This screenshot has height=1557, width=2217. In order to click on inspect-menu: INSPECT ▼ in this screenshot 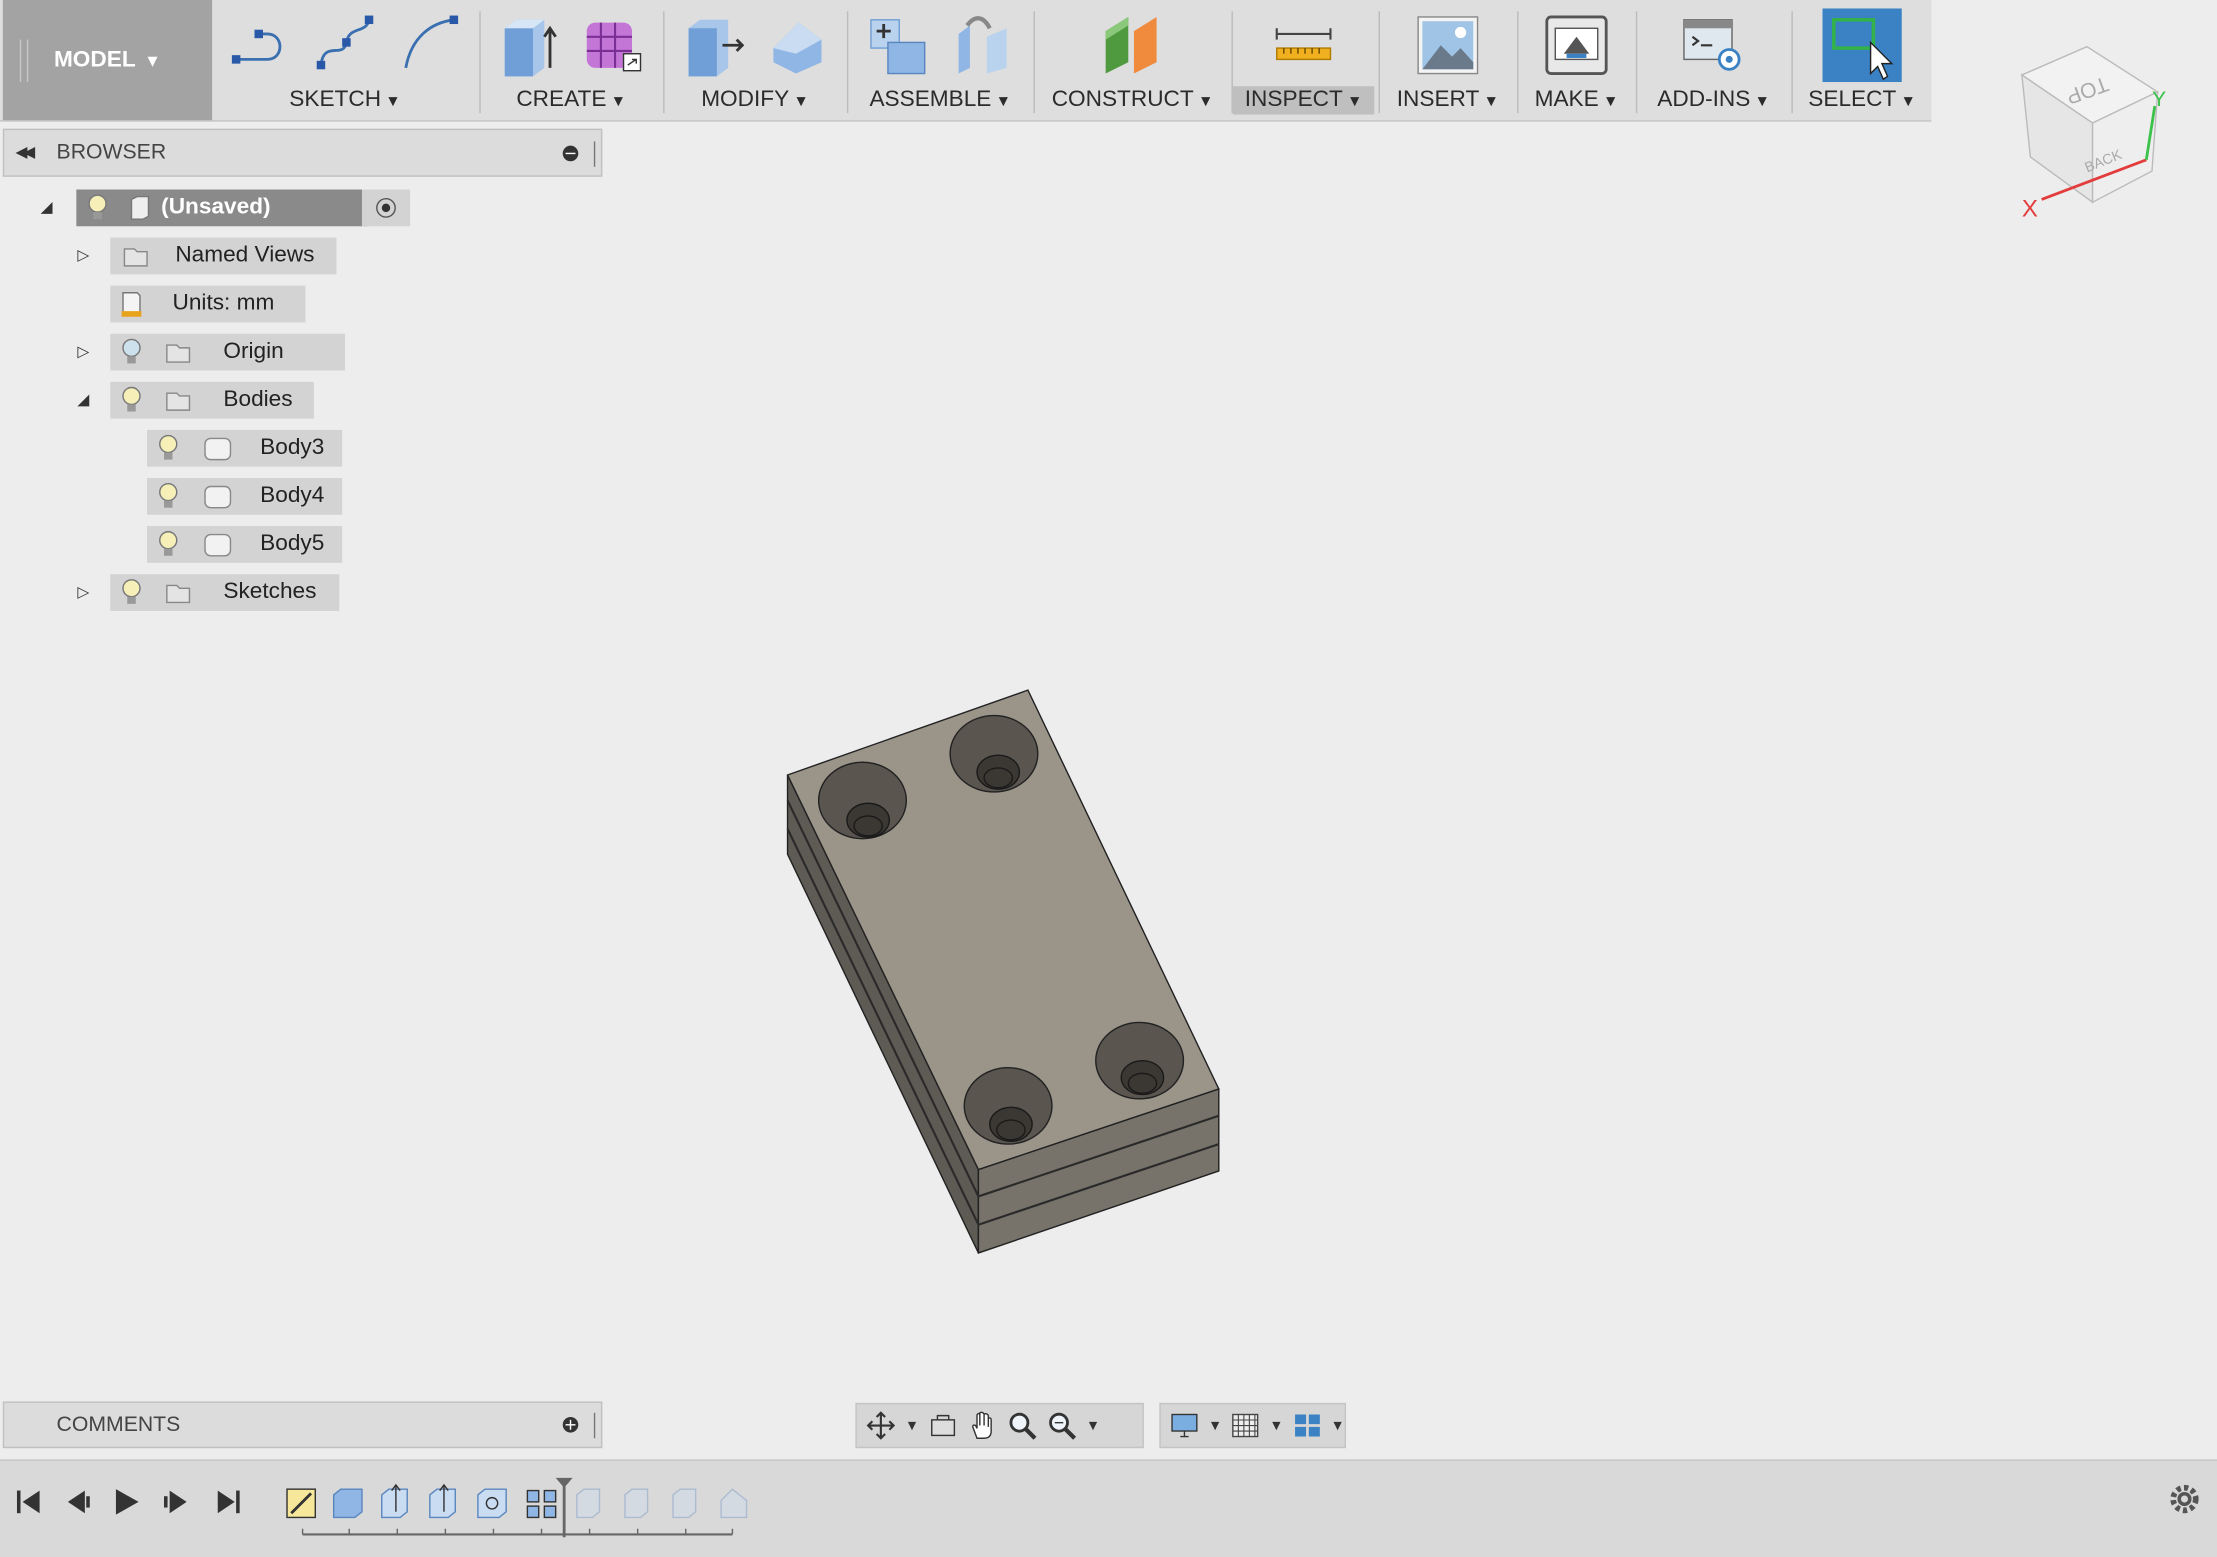, I will do `click(1303, 100)`.